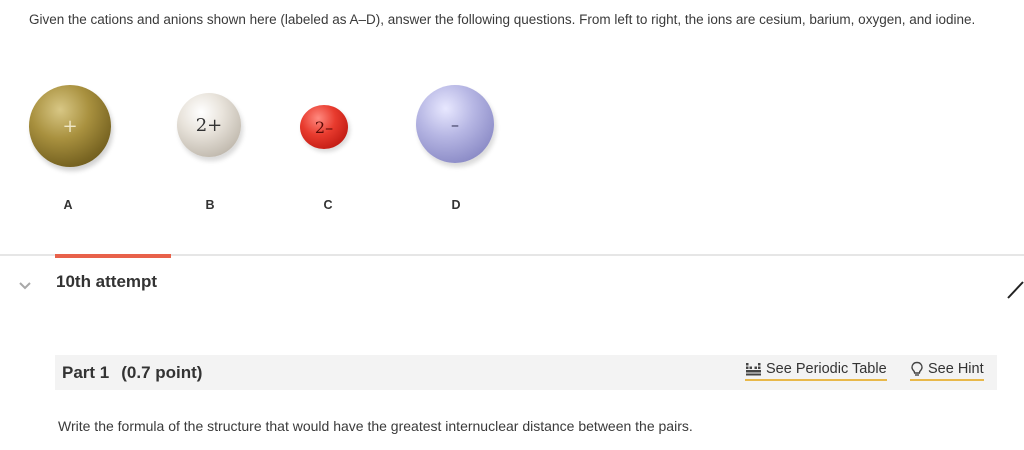  I want to click on see-hint-label: See Hint, so click(956, 369).